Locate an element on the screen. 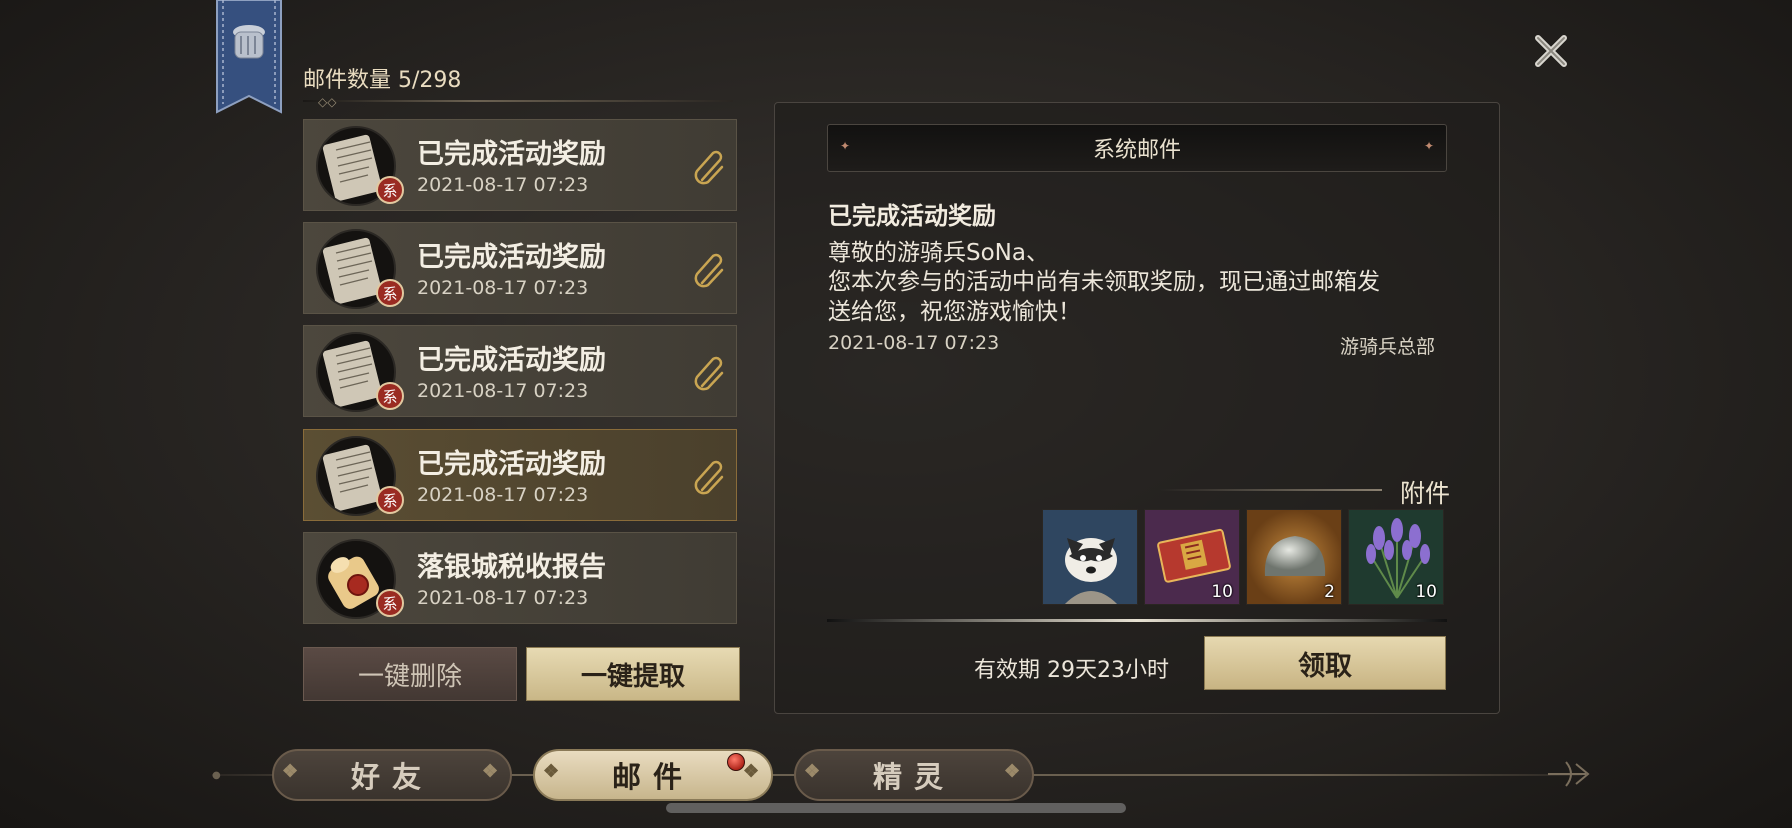  attachment-item is located at coordinates (1090, 557).